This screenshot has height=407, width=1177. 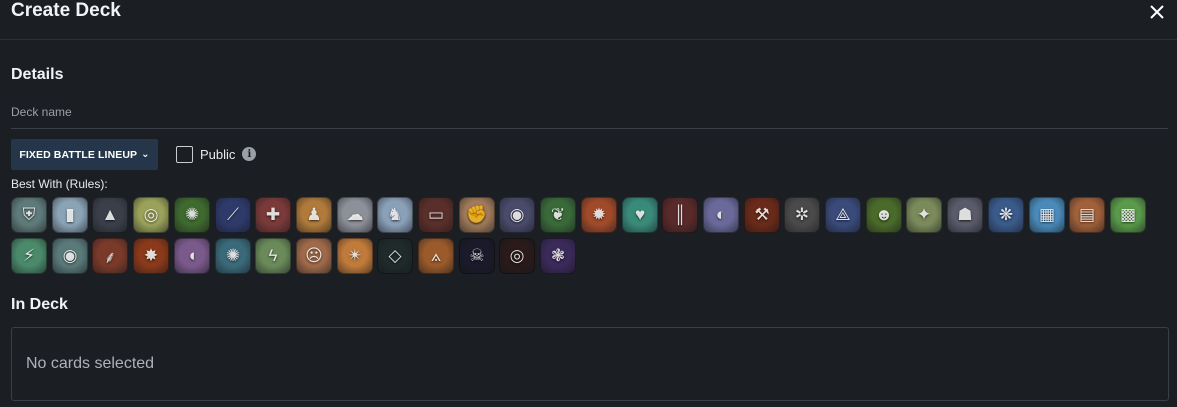 I want to click on rule-back-to-basics-icon: ▮, so click(x=70, y=215).